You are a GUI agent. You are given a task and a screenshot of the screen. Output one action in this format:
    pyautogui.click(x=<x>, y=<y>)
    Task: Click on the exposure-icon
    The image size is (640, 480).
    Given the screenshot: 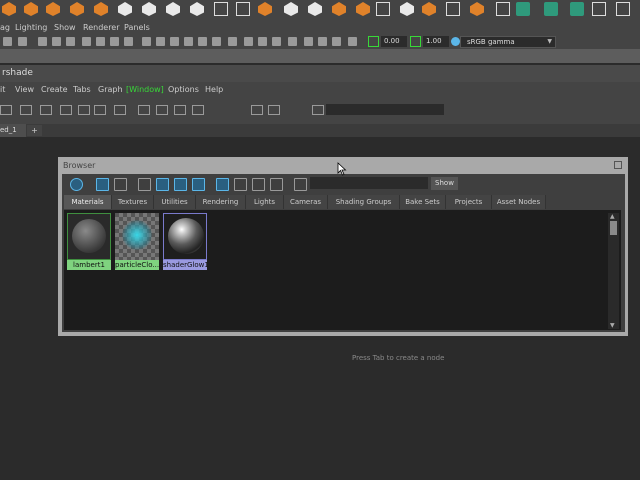 What is the action you would take?
    pyautogui.click(x=373, y=41)
    